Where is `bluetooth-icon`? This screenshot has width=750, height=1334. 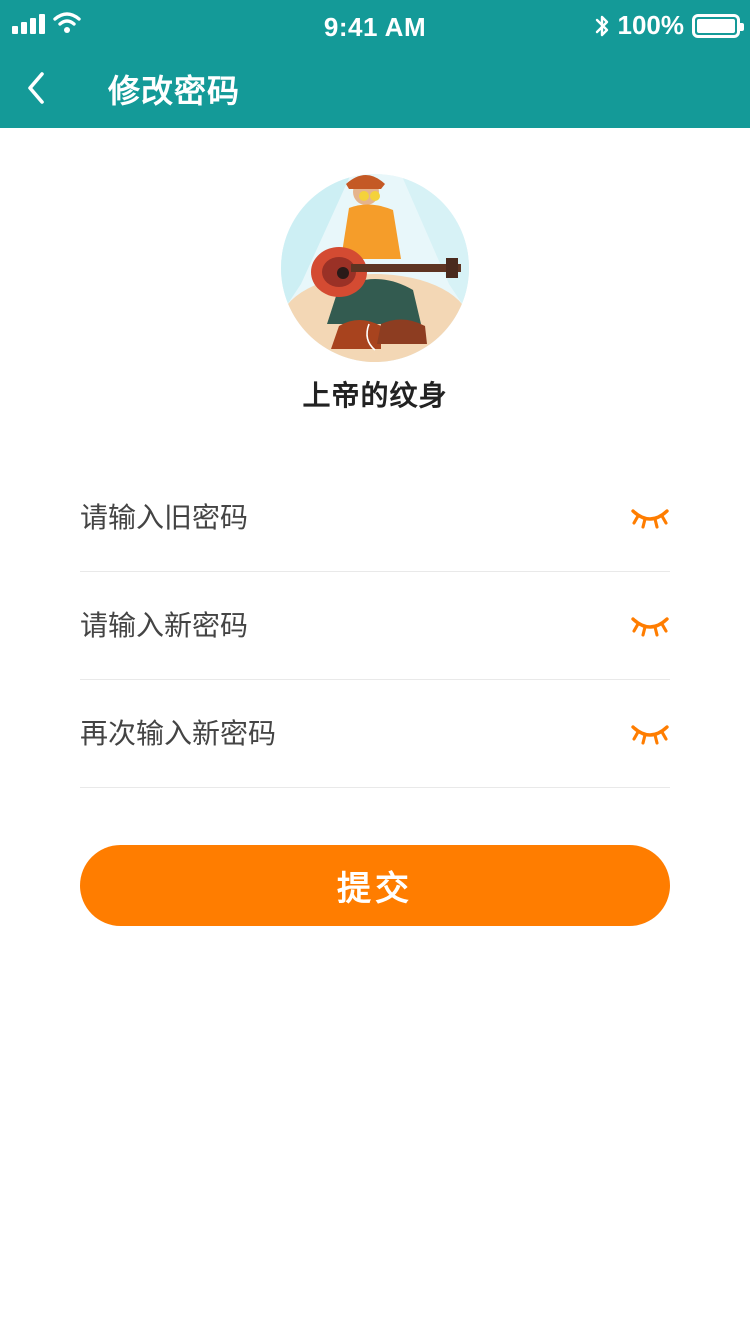
bluetooth-icon is located at coordinates (602, 26).